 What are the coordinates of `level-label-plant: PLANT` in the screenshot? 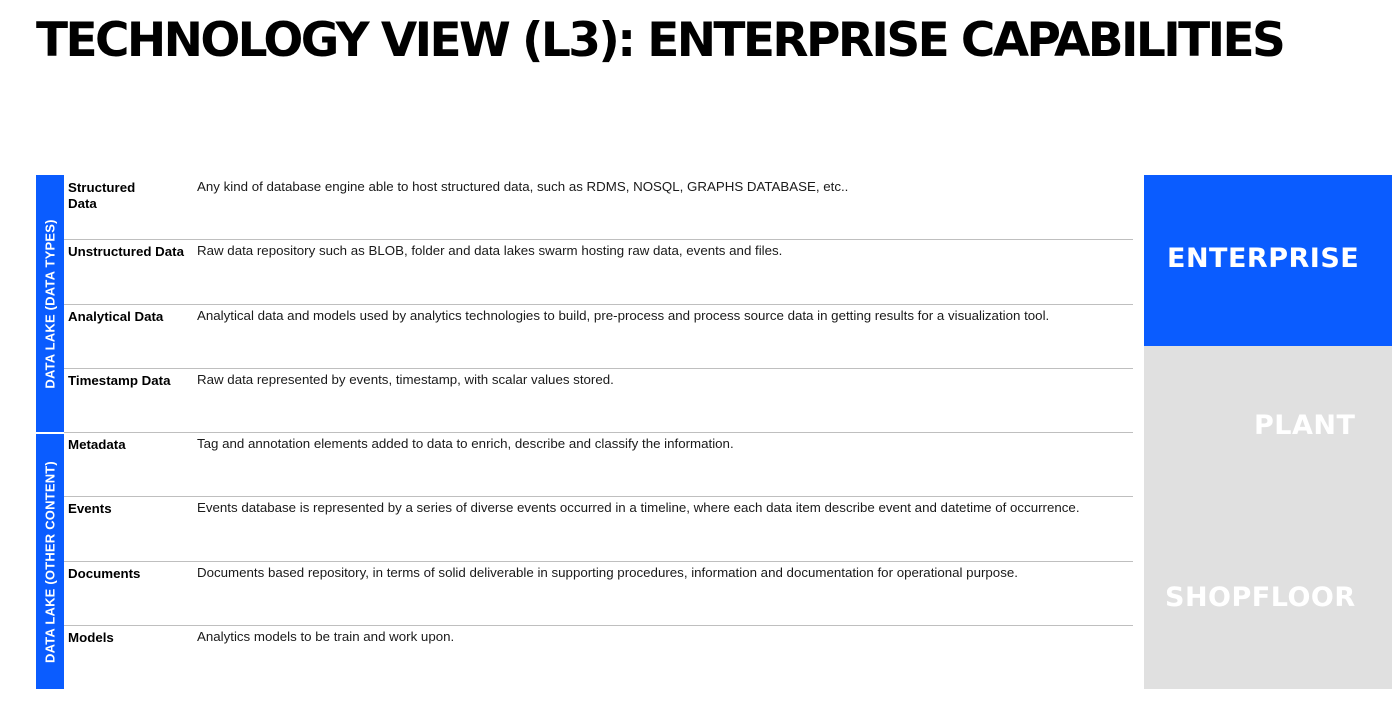 It's located at (1305, 425).